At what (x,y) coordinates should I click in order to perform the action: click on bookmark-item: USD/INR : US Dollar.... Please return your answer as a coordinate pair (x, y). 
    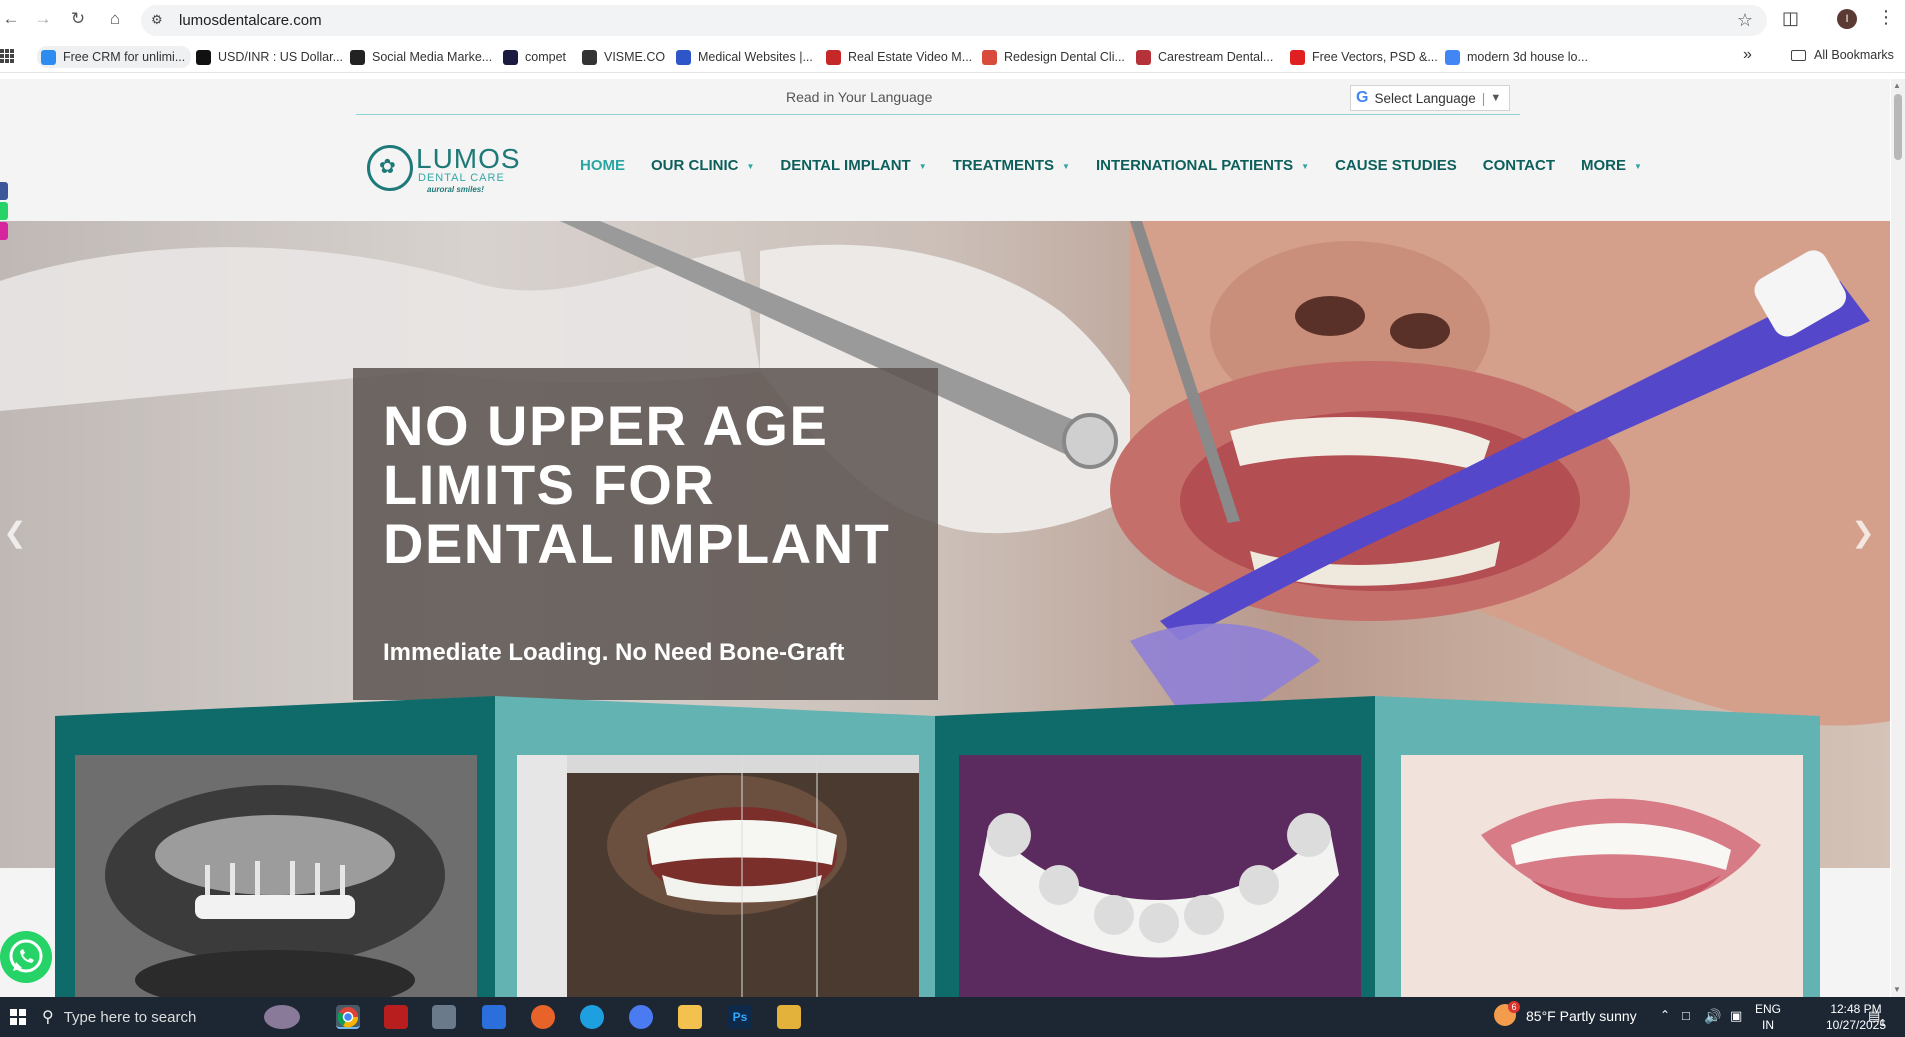
    Looking at the image, I should click on (269, 57).